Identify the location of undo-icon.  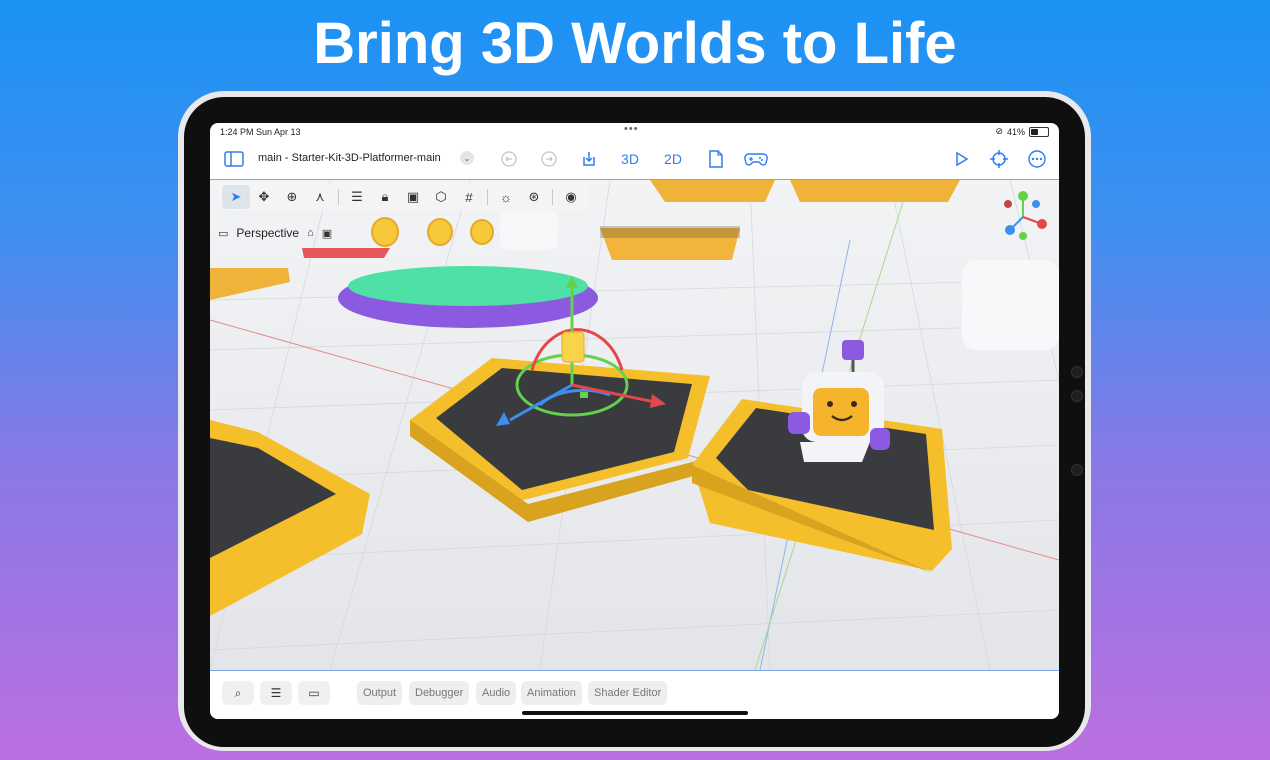
(509, 159).